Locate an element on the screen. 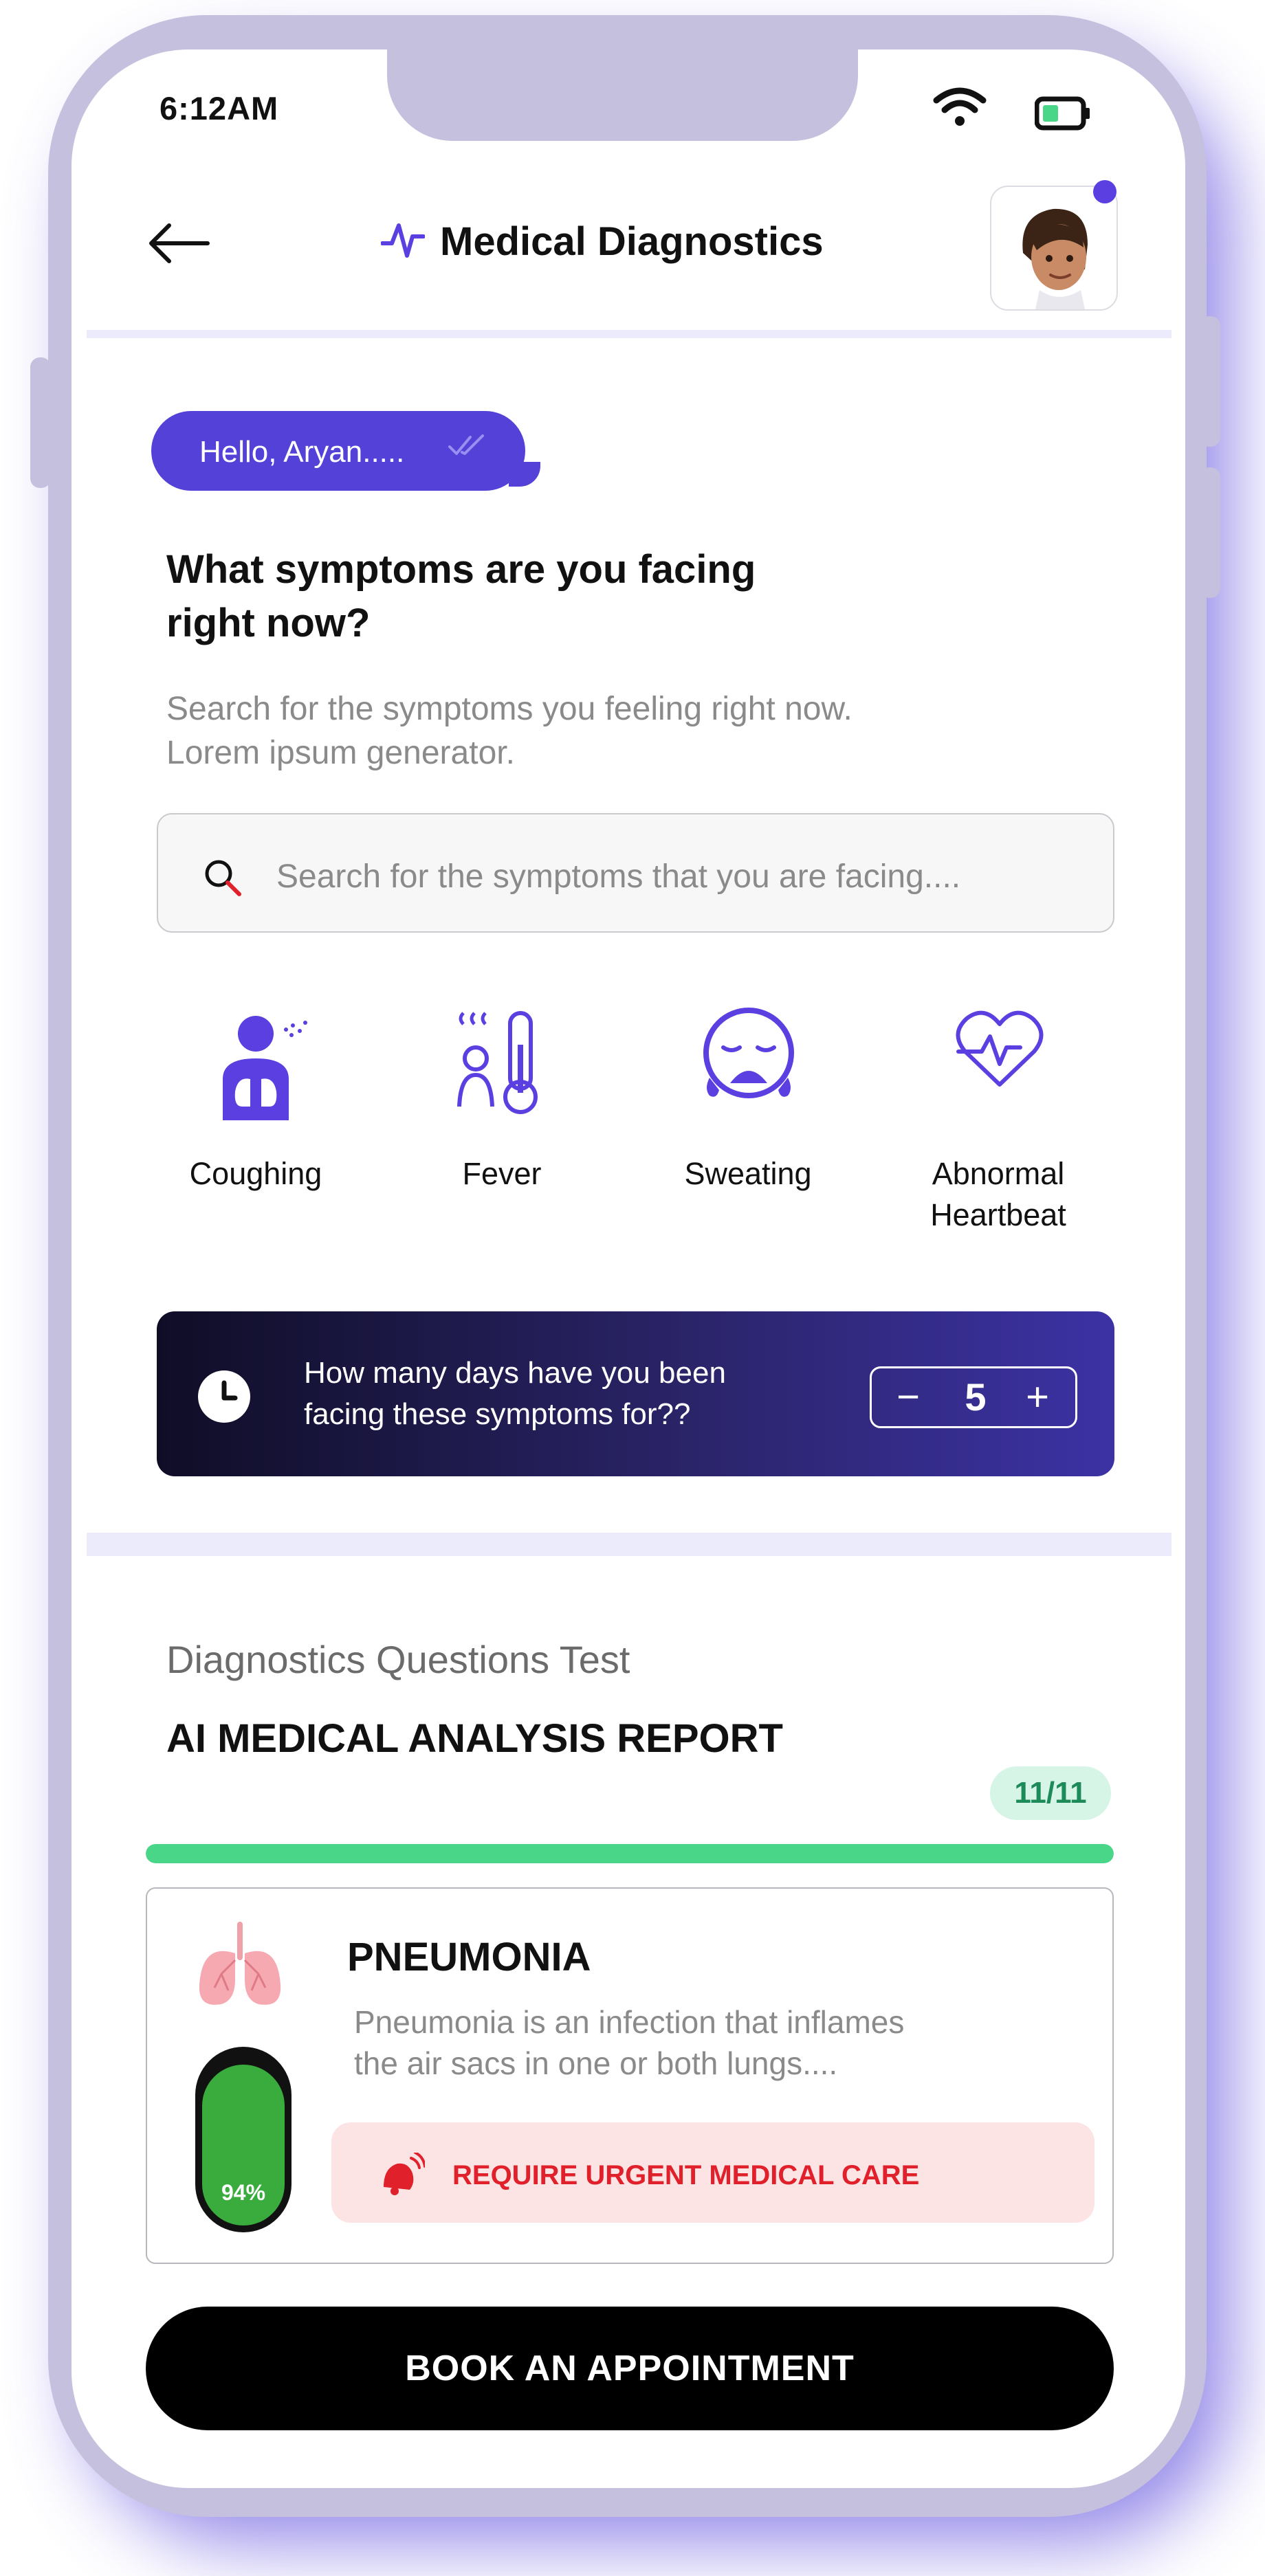 Image resolution: width=1265 pixels, height=2576 pixels. header-divider is located at coordinates (629, 334).